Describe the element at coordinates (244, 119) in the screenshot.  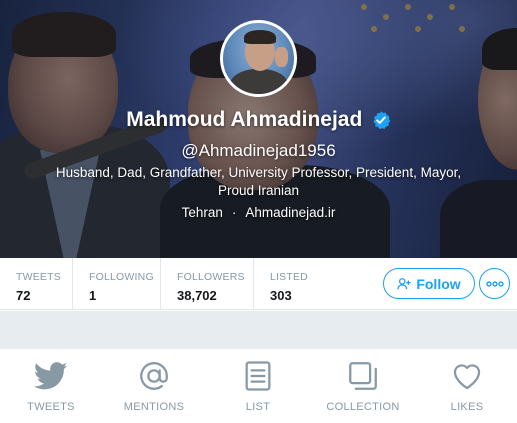
I see `profile-name: Mahmoud Ahmadinejad` at that location.